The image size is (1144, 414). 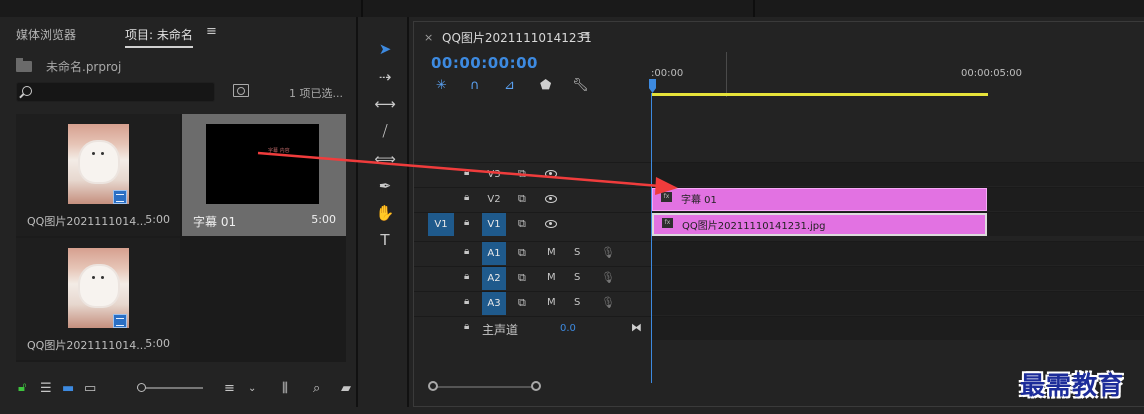 What do you see at coordinates (666, 186) in the screenshot?
I see `drag-arrow-head` at bounding box center [666, 186].